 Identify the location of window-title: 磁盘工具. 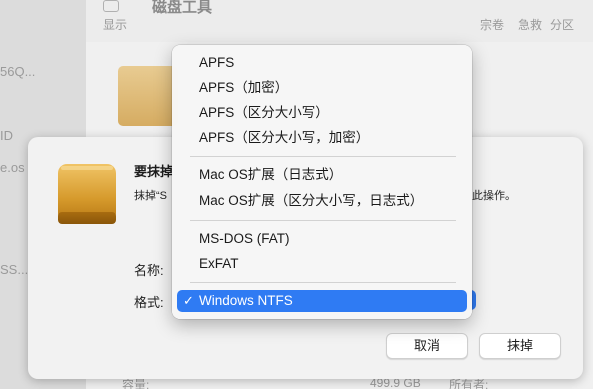
(182, 8).